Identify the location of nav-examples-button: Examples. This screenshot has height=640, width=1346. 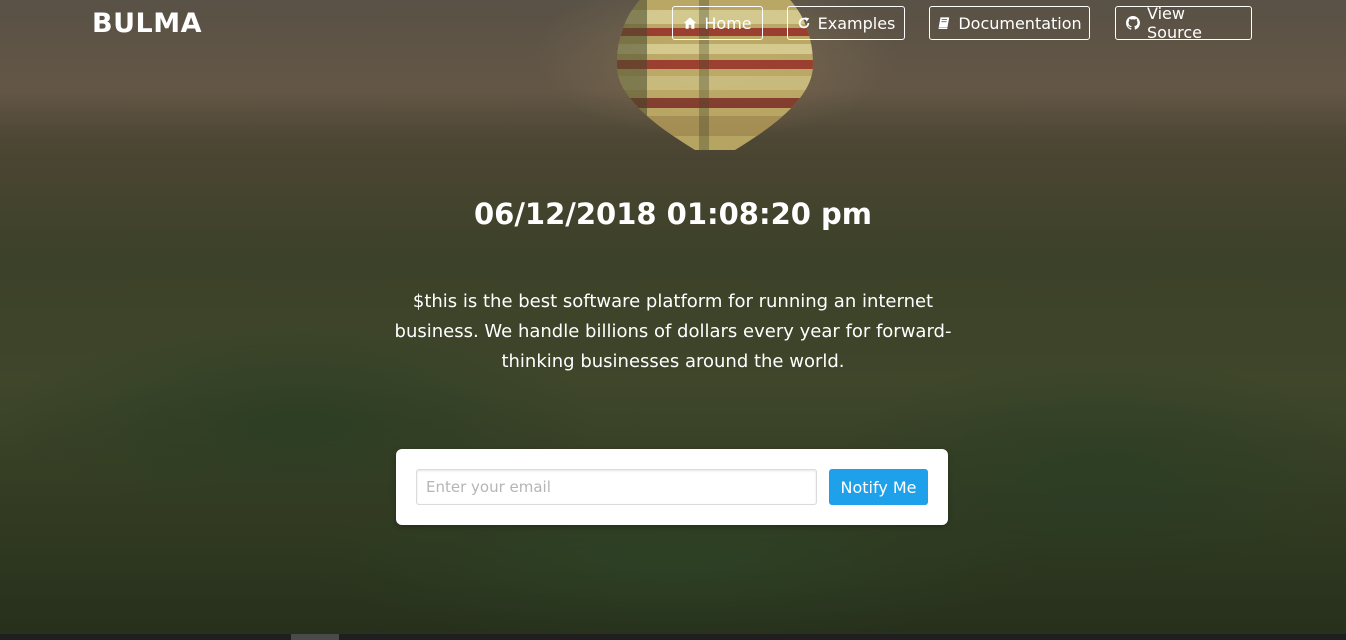
(846, 23).